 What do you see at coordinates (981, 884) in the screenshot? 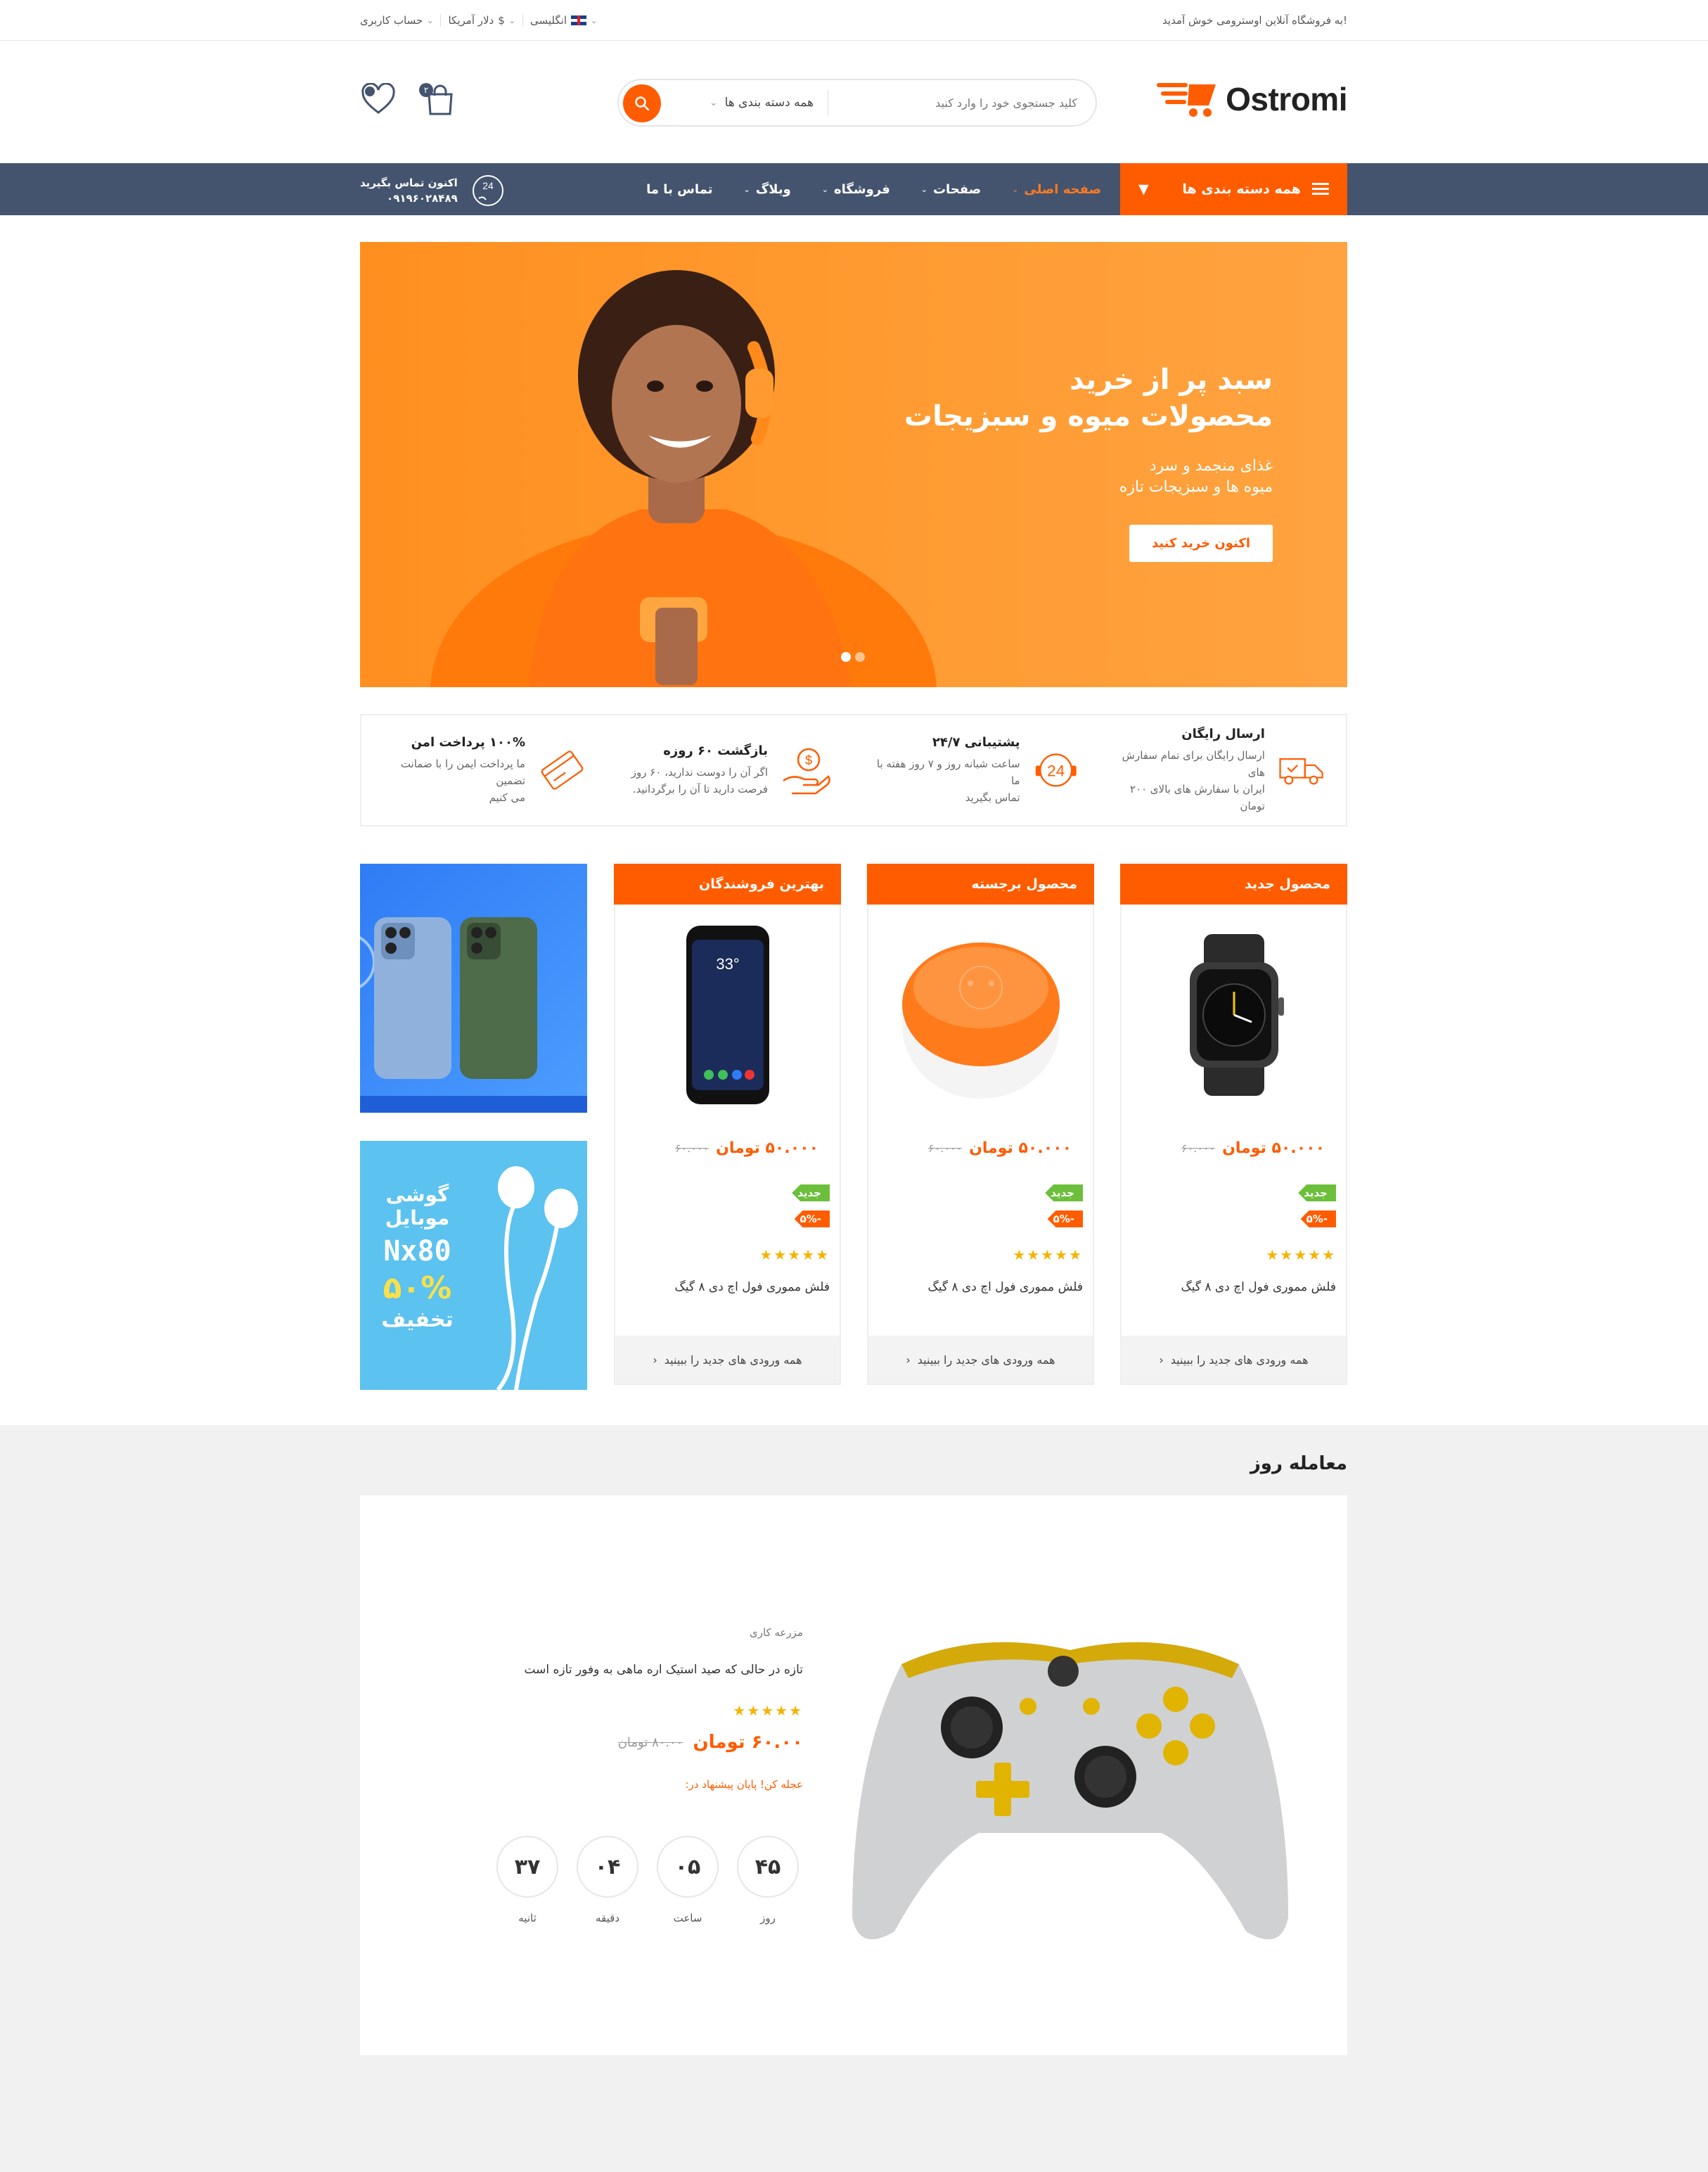
I see `column-heading: محصول برجسته` at bounding box center [981, 884].